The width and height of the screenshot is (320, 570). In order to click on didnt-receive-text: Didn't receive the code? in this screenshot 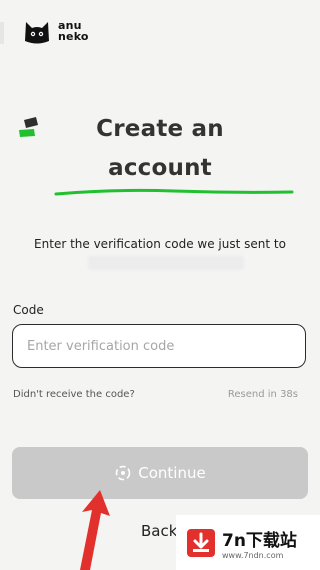, I will do `click(74, 394)`.